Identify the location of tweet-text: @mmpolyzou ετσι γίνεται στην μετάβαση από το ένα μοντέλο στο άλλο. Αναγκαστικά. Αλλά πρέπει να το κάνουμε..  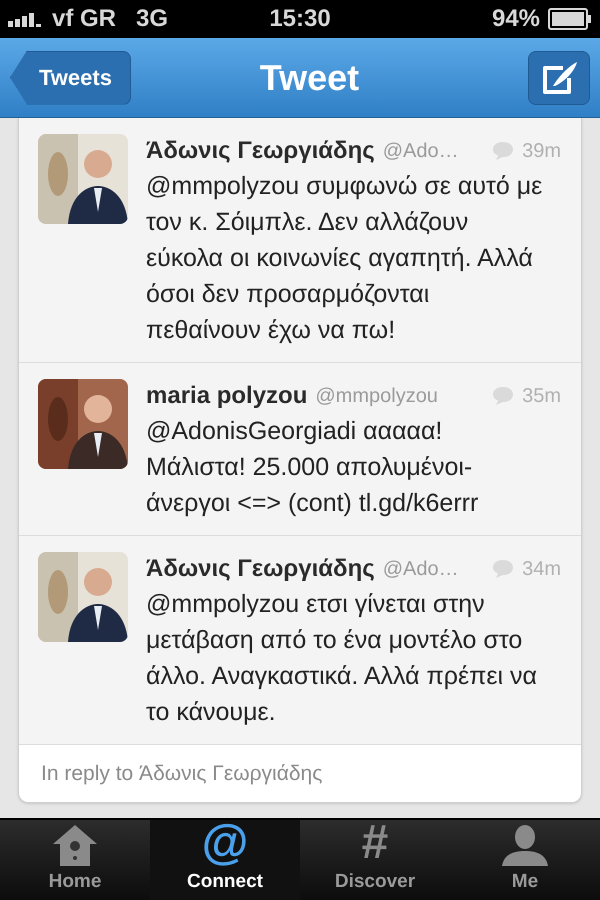
(342, 658).